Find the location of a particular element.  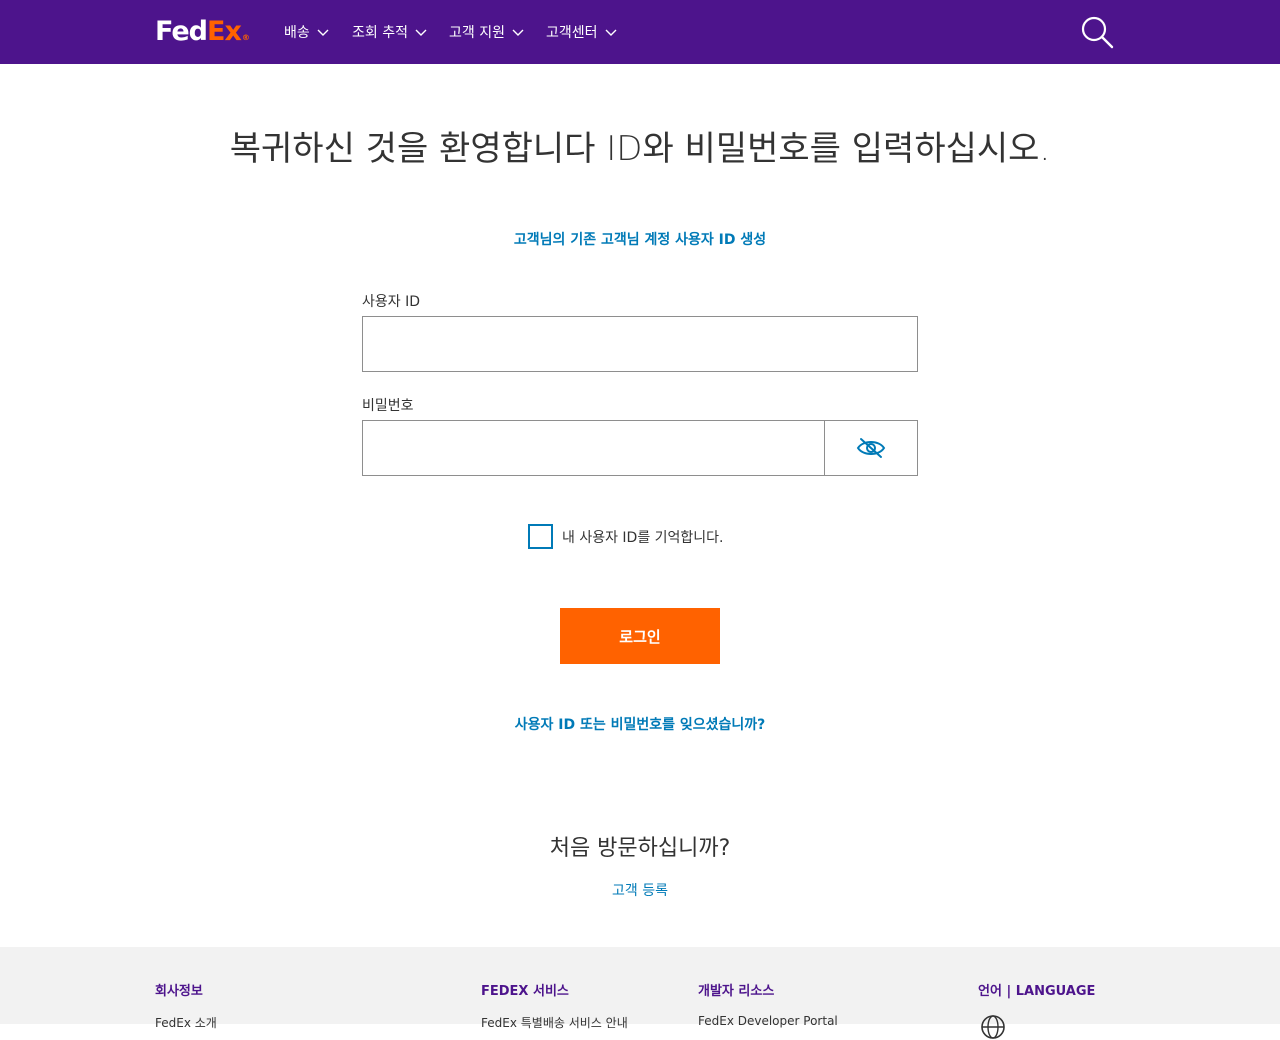

nav-item-shipping: 배송 is located at coordinates (307, 32).